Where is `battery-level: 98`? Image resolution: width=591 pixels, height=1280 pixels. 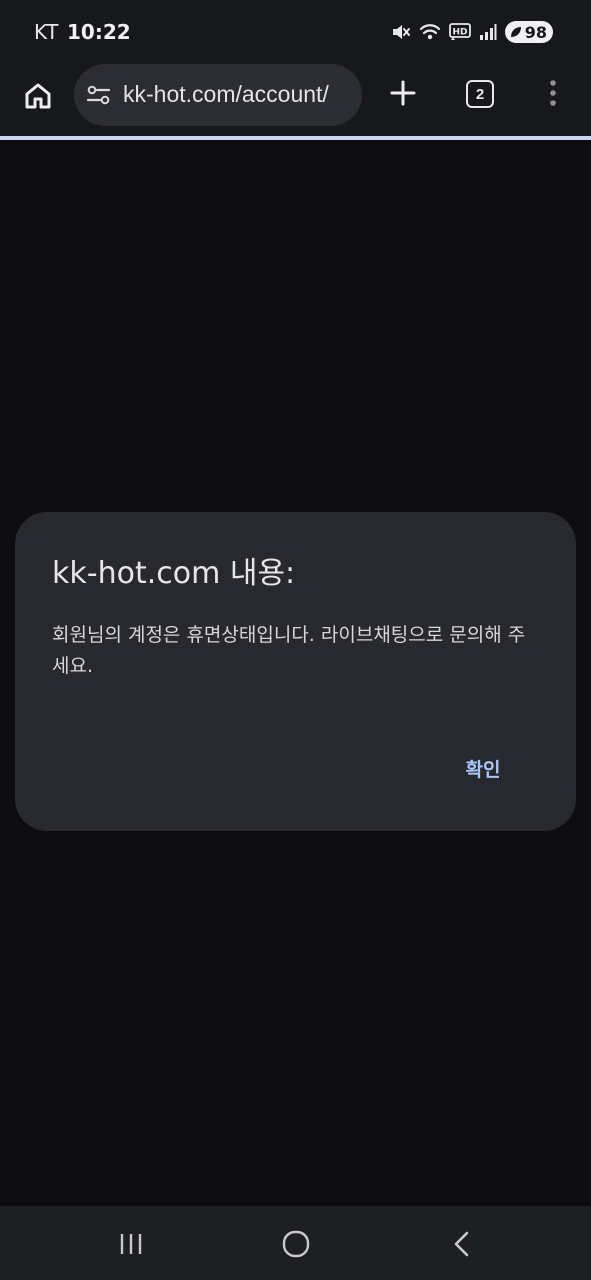
battery-level: 98 is located at coordinates (535, 32).